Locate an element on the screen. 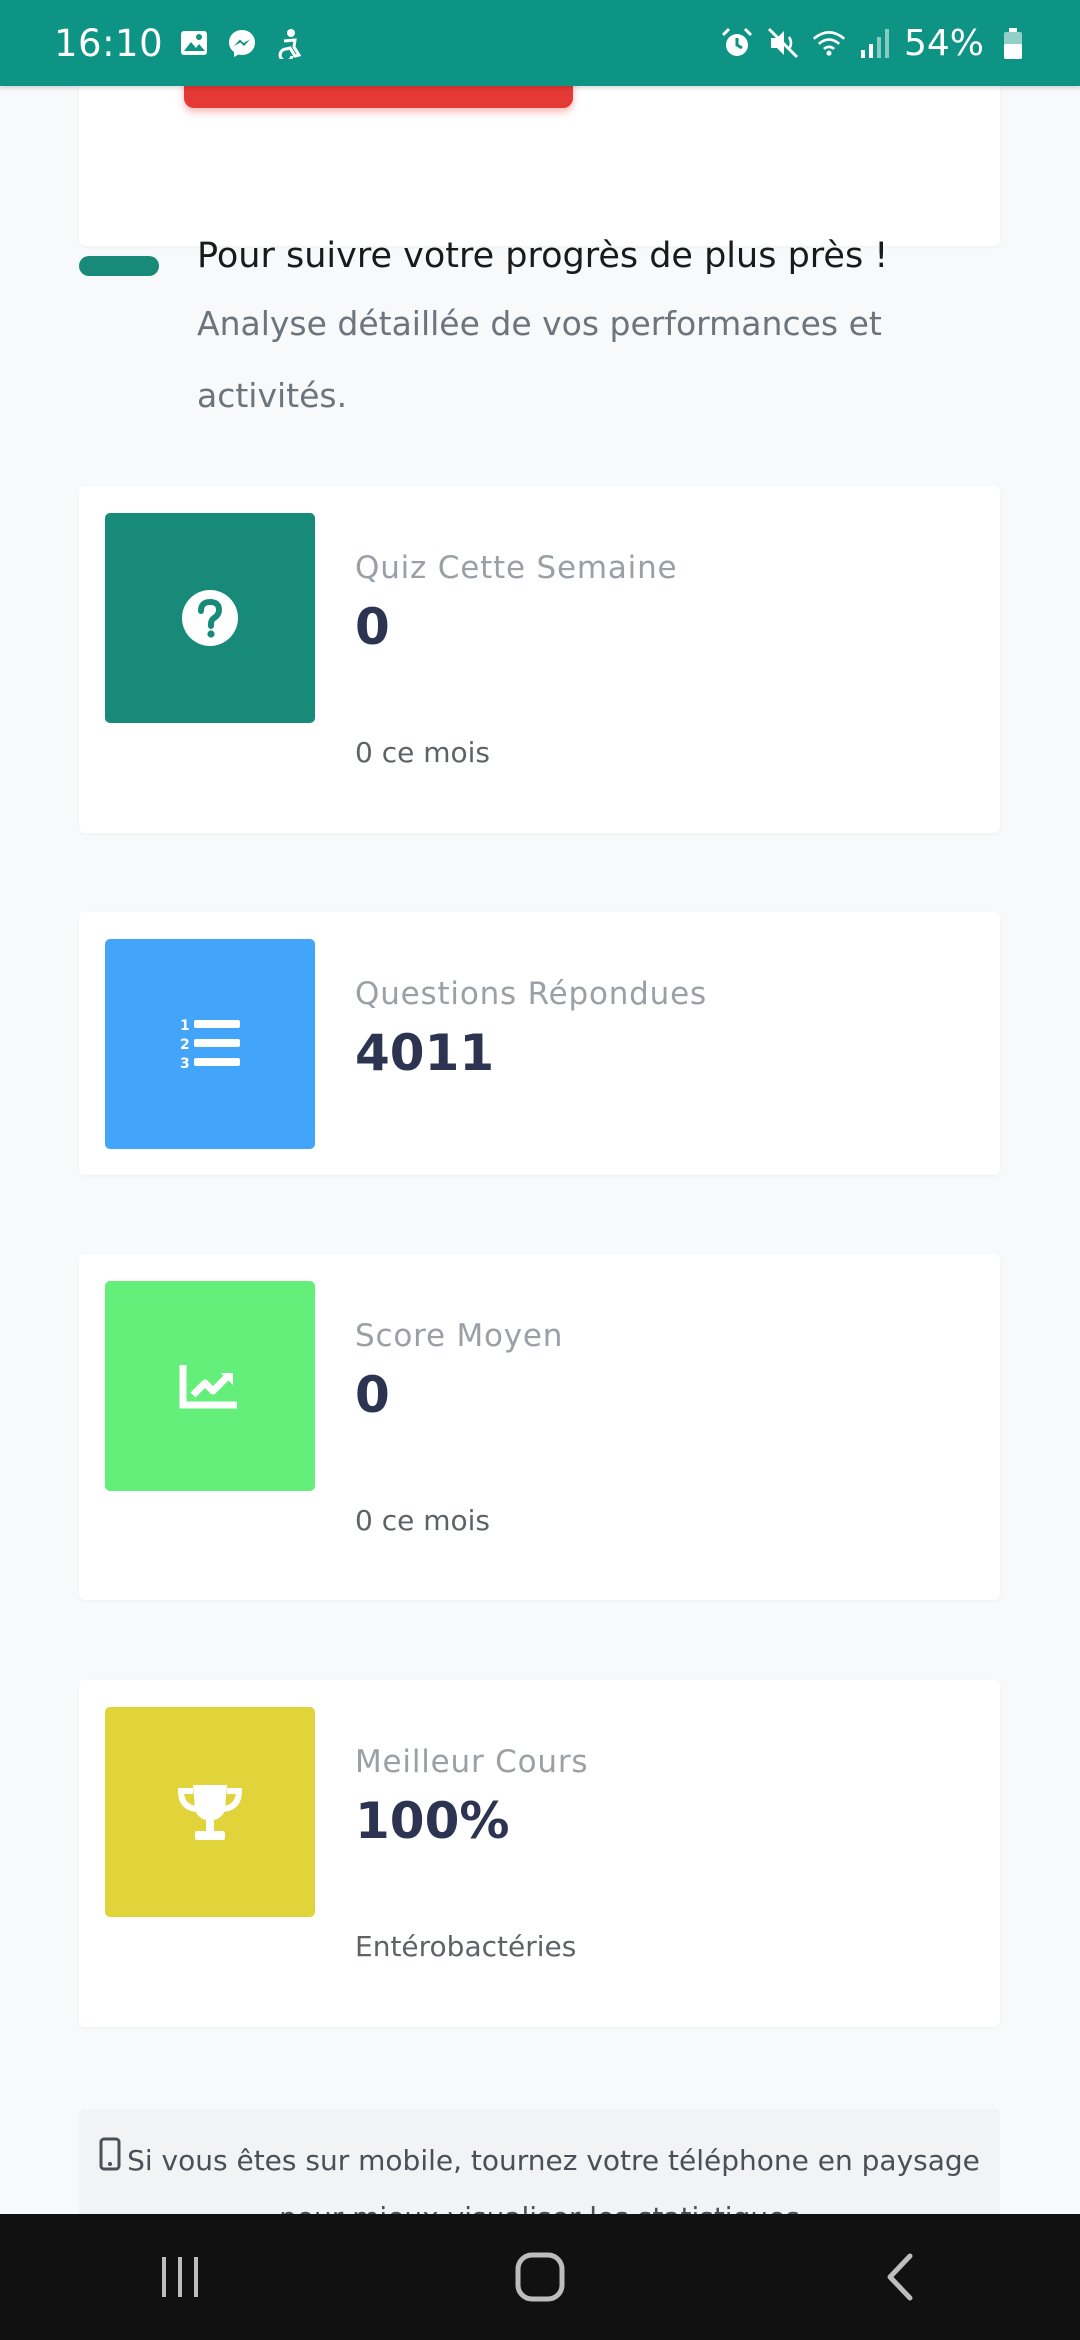 The width and height of the screenshot is (1080, 2340). system-nav-bar is located at coordinates (540, 2277).